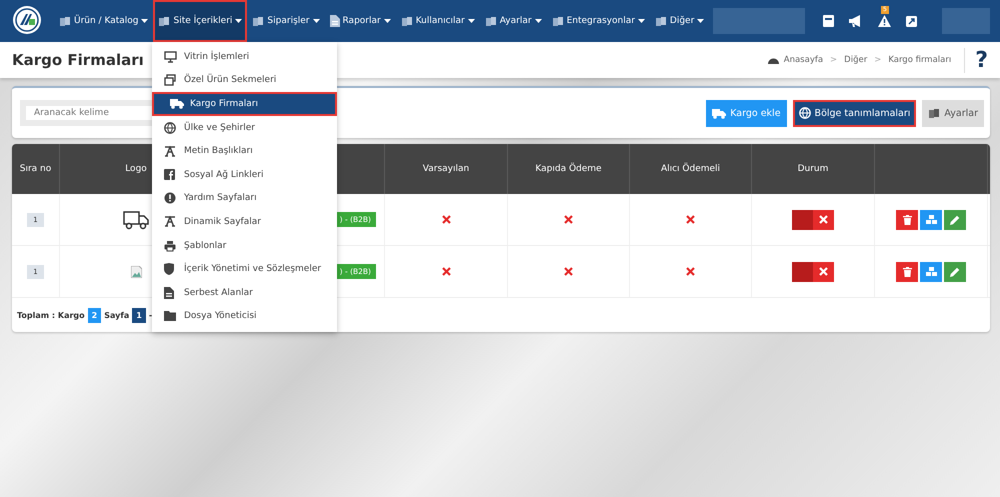 This screenshot has width=1000, height=497. Describe the element at coordinates (966, 21) in the screenshot. I see `blurred-block` at that location.